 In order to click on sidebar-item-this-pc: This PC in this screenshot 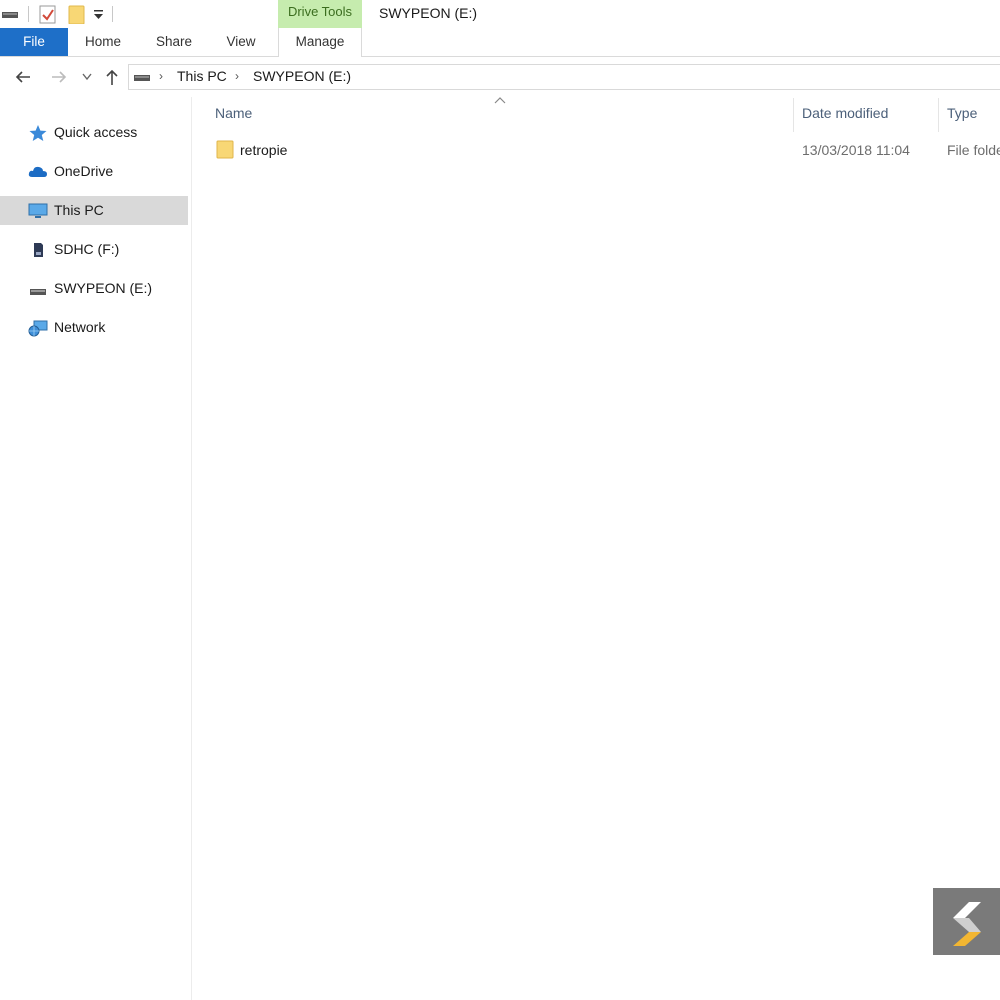, I will do `click(94, 210)`.